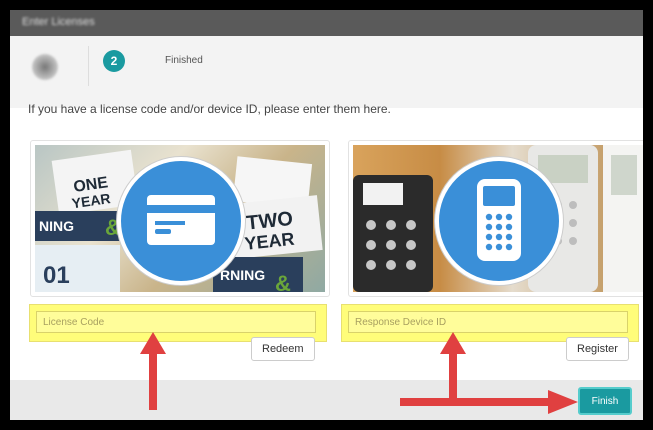  I want to click on register-button: Register, so click(597, 349).